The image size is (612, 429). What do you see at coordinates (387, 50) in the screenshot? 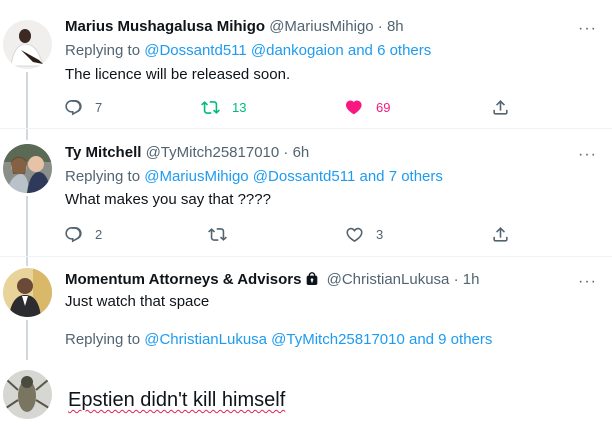
I see `replying-others: and 6 others` at bounding box center [387, 50].